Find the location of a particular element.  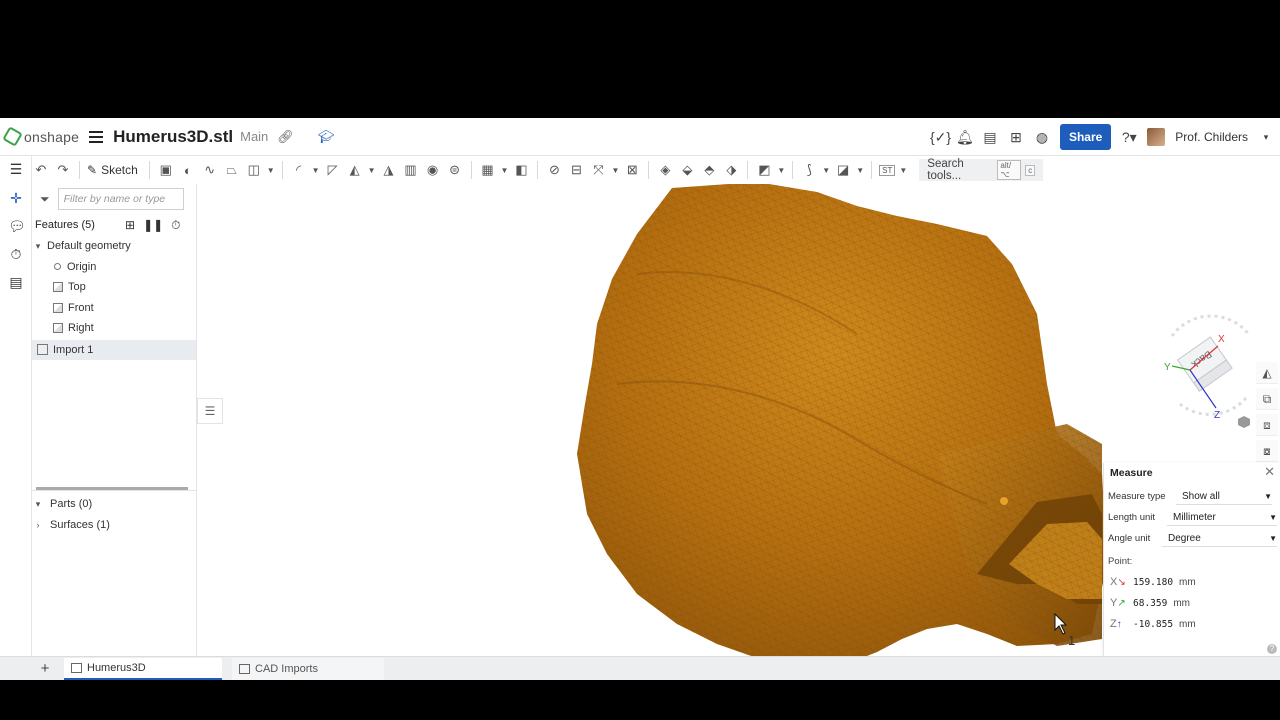

tab-label: Humerus3D is located at coordinates (116, 667).